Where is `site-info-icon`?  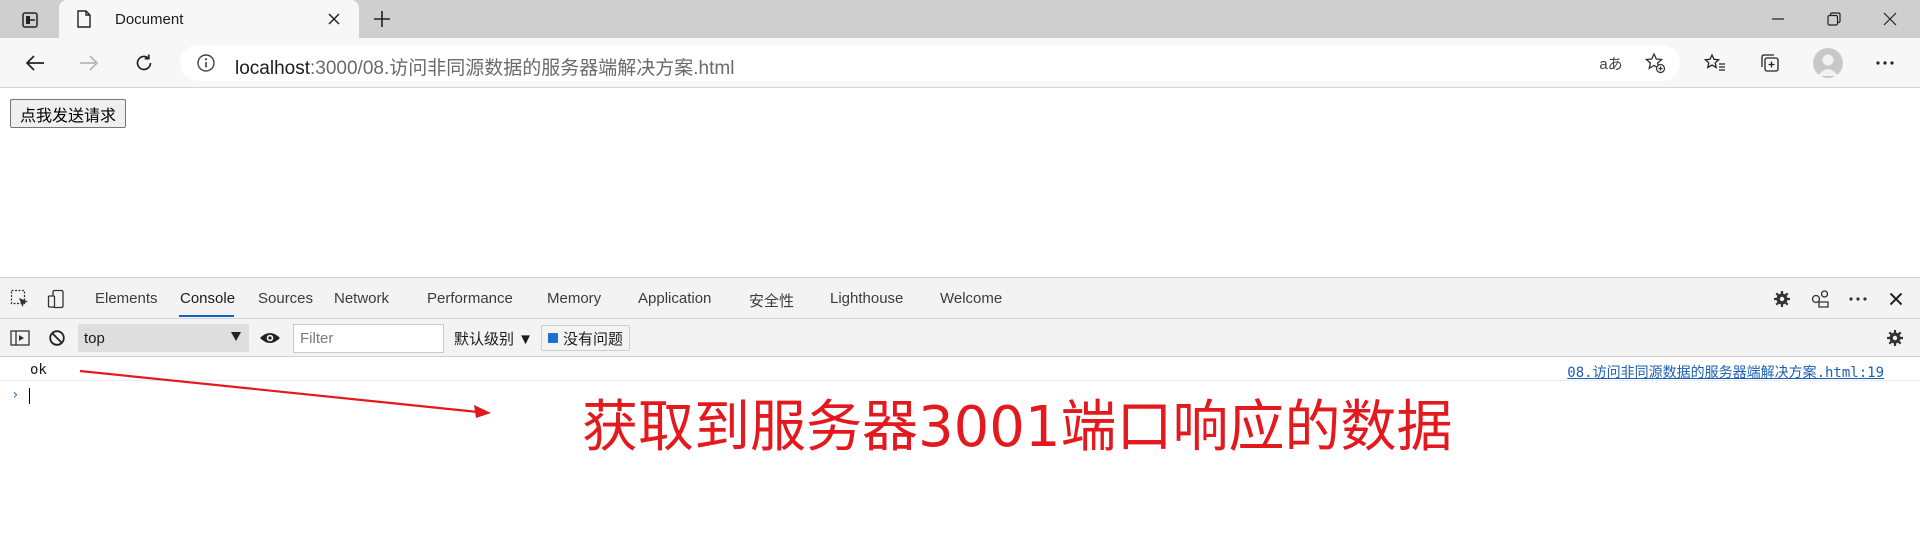 site-info-icon is located at coordinates (206, 63).